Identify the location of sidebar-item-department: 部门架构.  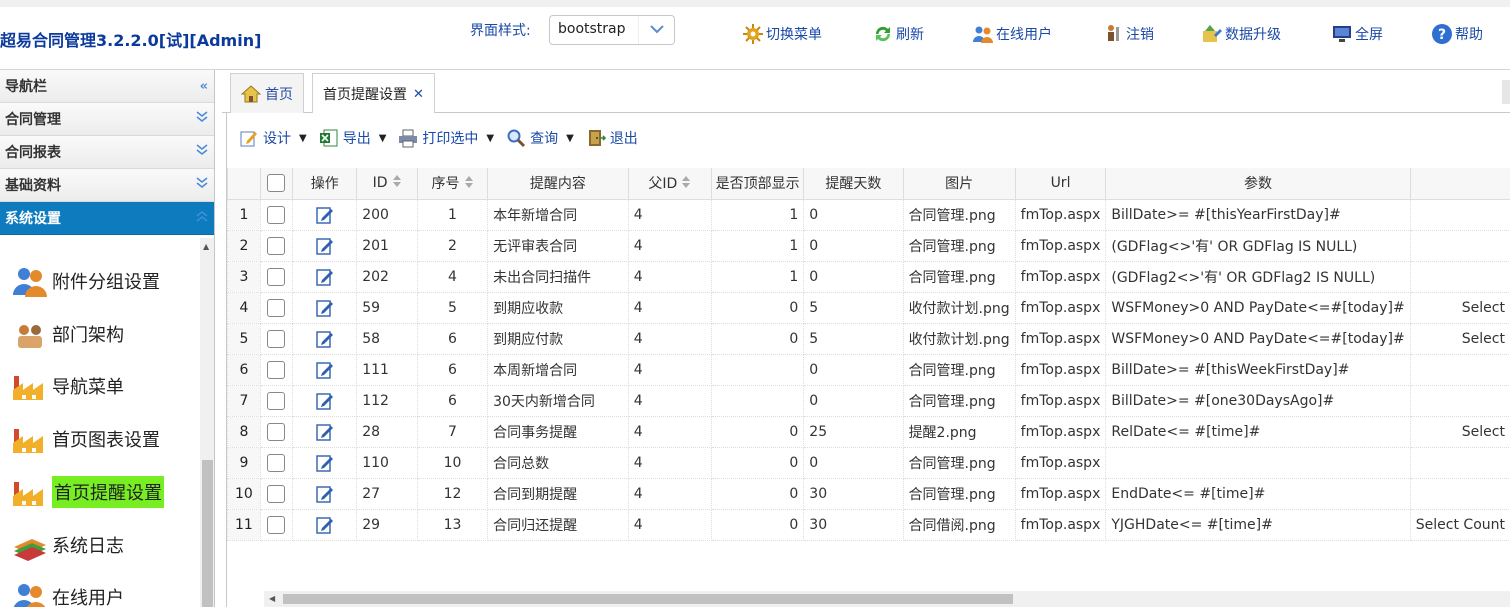
(67, 334).